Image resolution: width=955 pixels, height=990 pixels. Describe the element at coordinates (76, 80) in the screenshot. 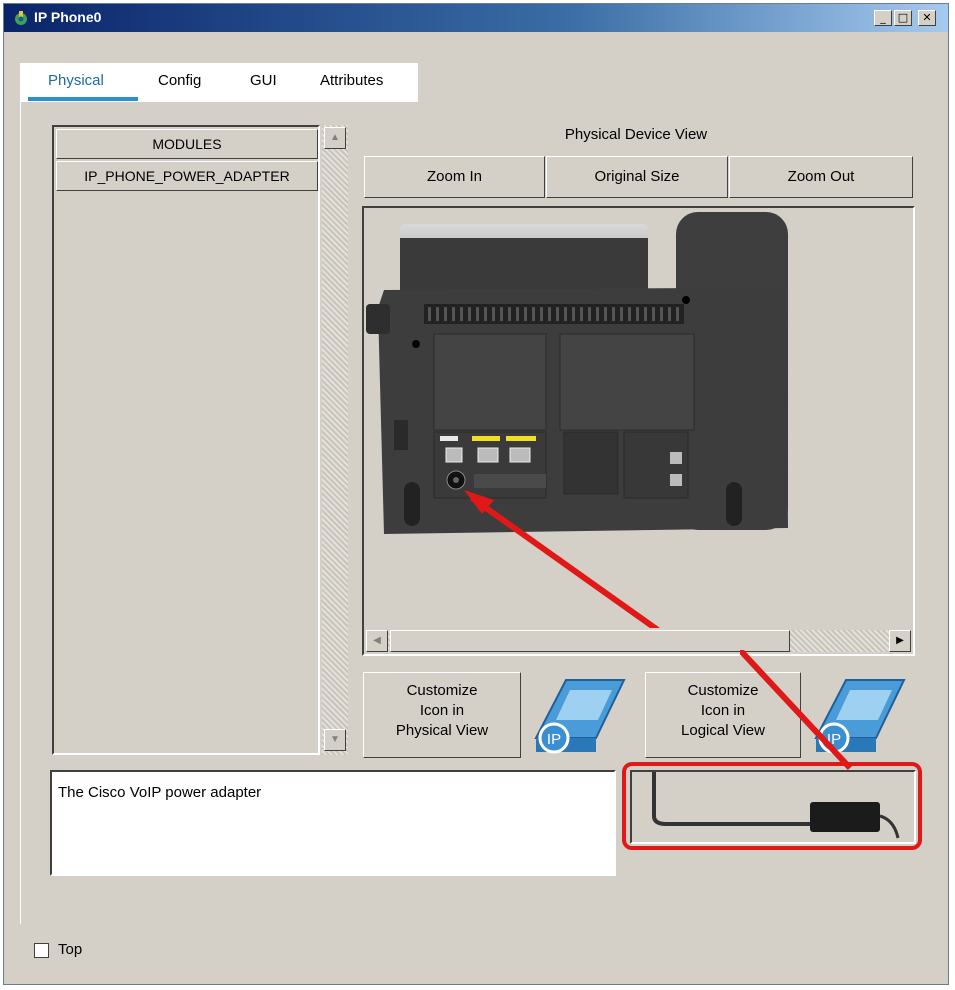

I see `tab-physical: Physical` at that location.